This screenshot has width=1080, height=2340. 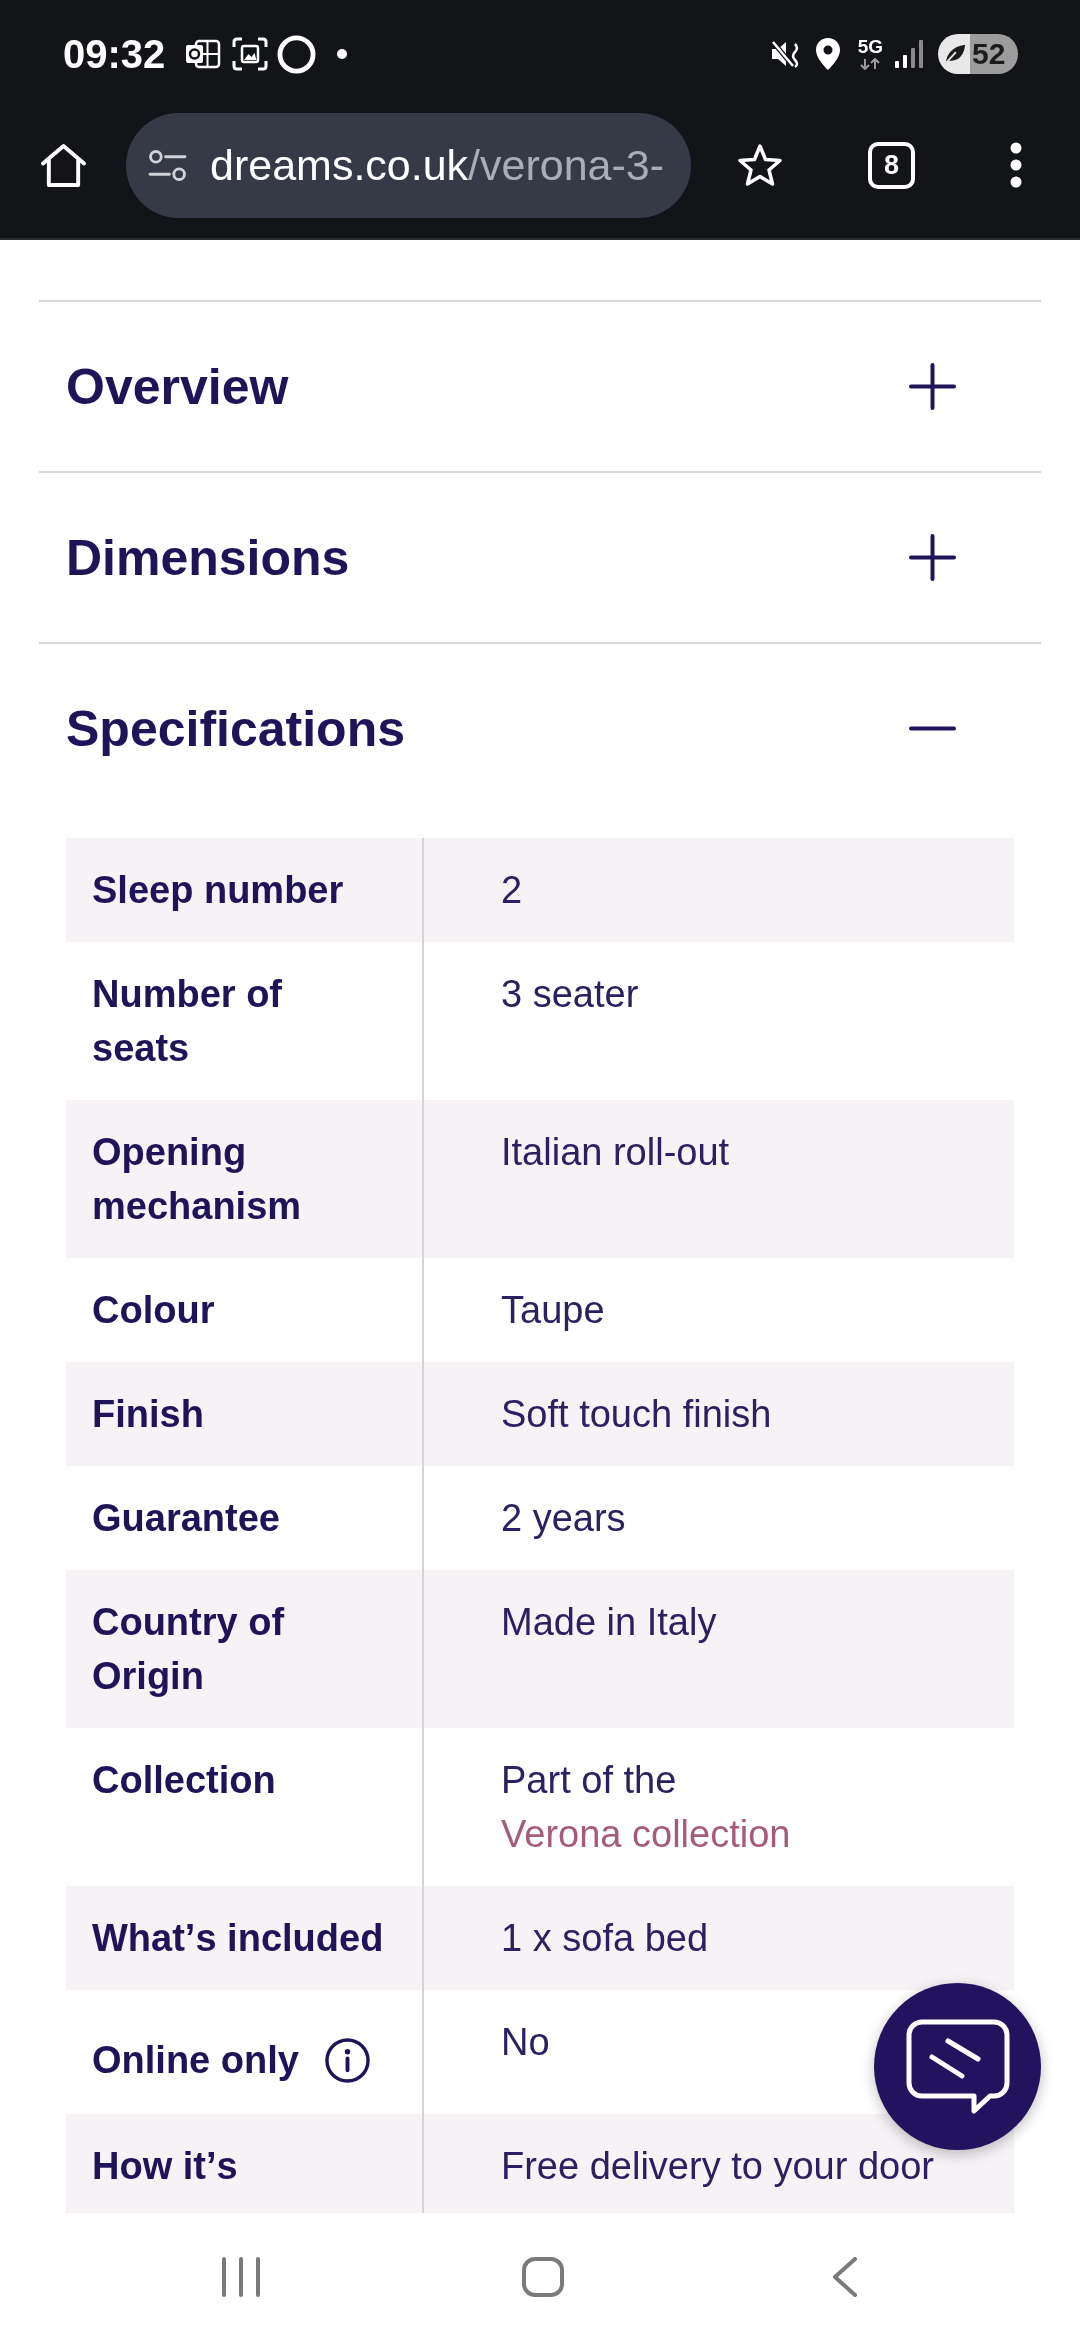 What do you see at coordinates (187, 1021) in the screenshot?
I see `spec-label: Number of seats` at bounding box center [187, 1021].